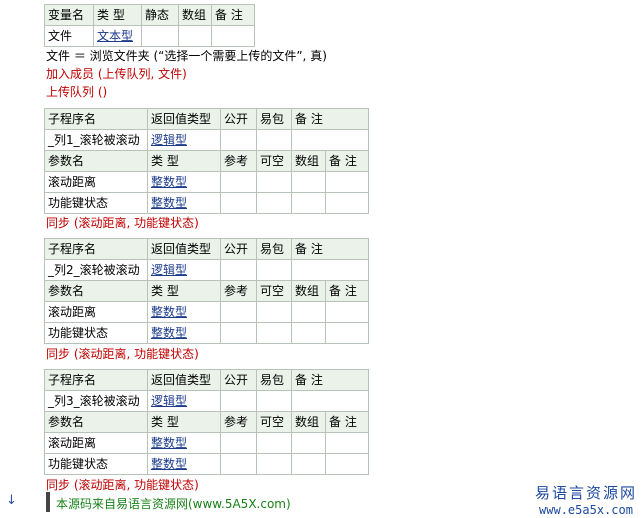 The height and width of the screenshot is (518, 643). I want to click on var-static-cell, so click(160, 36).